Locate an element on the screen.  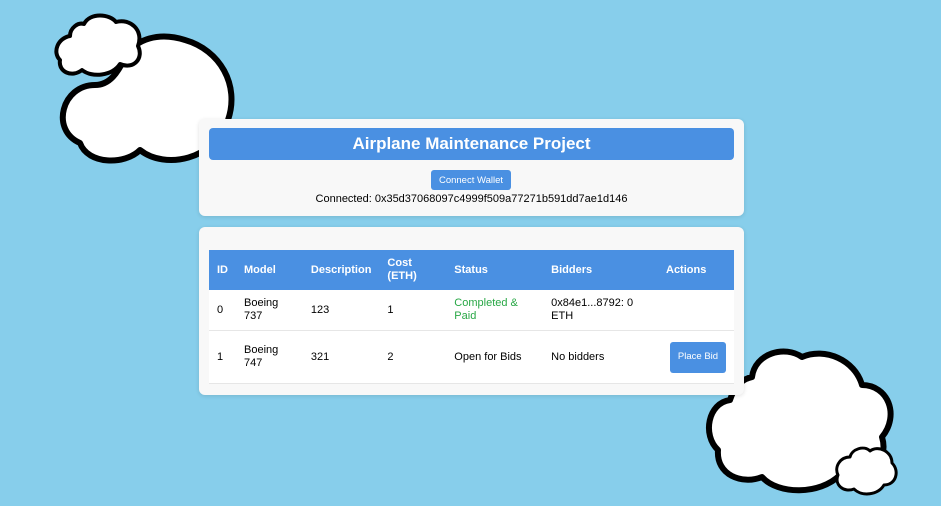
place-bid-button: Place Bid is located at coordinates (698, 357).